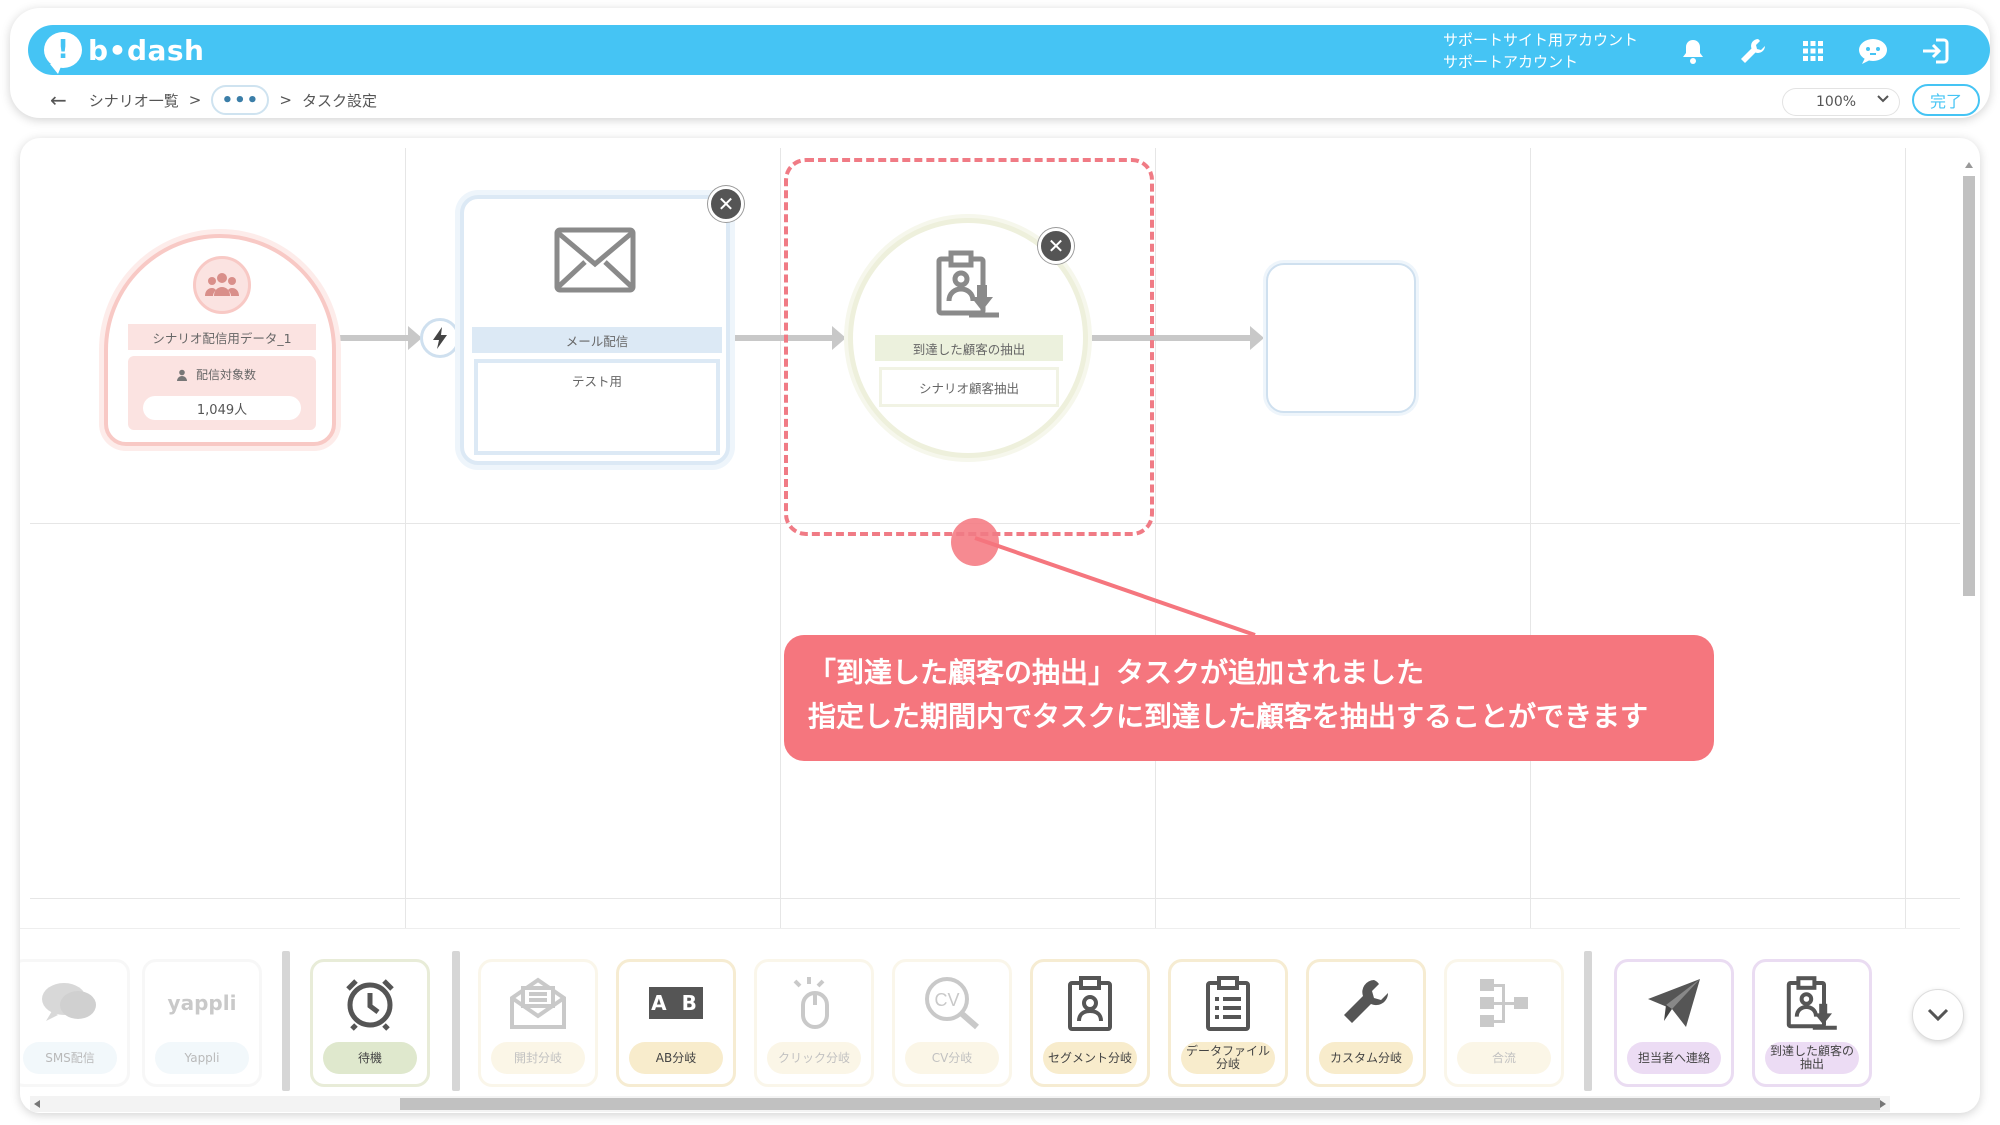  Describe the element at coordinates (240, 100) in the screenshot. I see `breadcrumb-ellipsis-button: •••` at that location.